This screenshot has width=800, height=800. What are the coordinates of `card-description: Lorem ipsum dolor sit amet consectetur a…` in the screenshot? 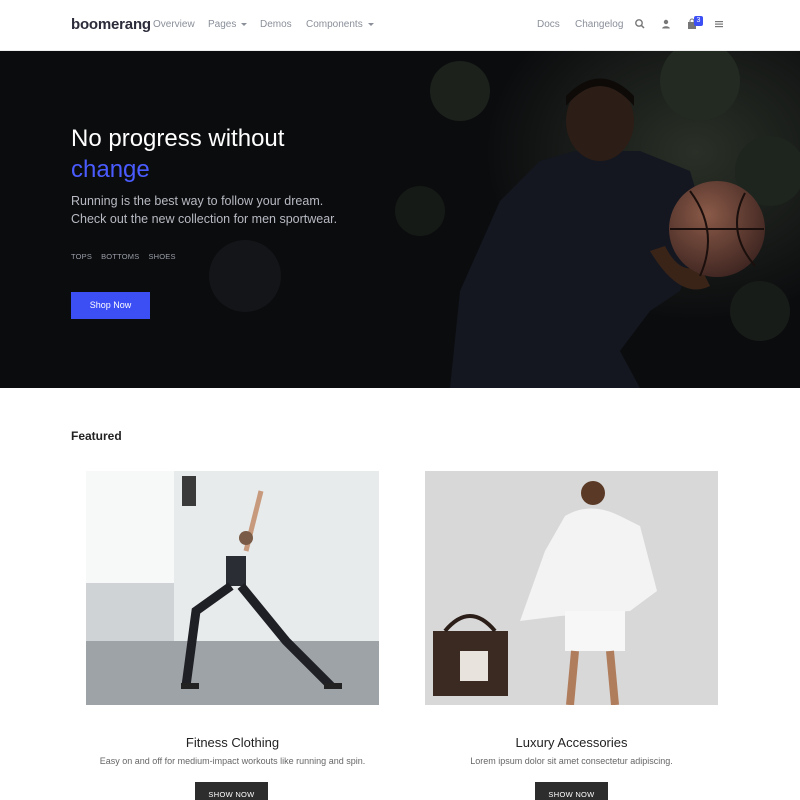 It's located at (571, 761).